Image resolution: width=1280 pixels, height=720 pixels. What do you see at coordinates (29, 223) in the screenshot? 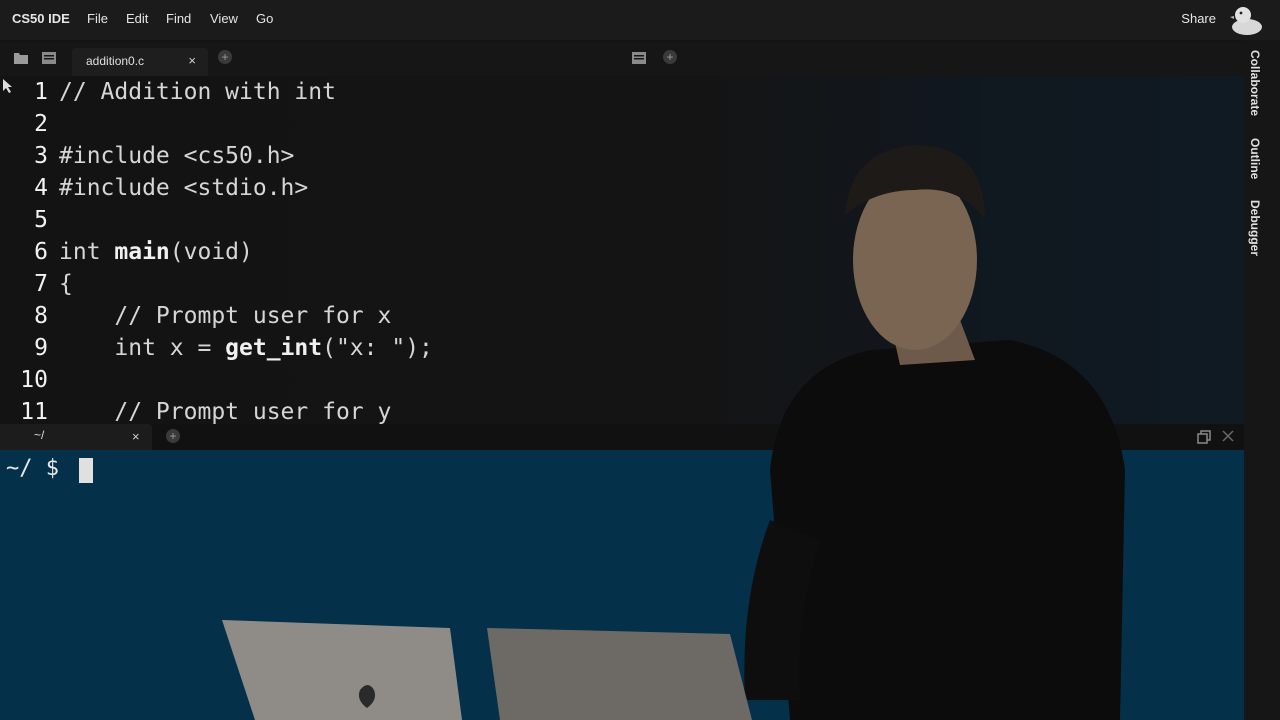
I see `code-line: 5` at bounding box center [29, 223].